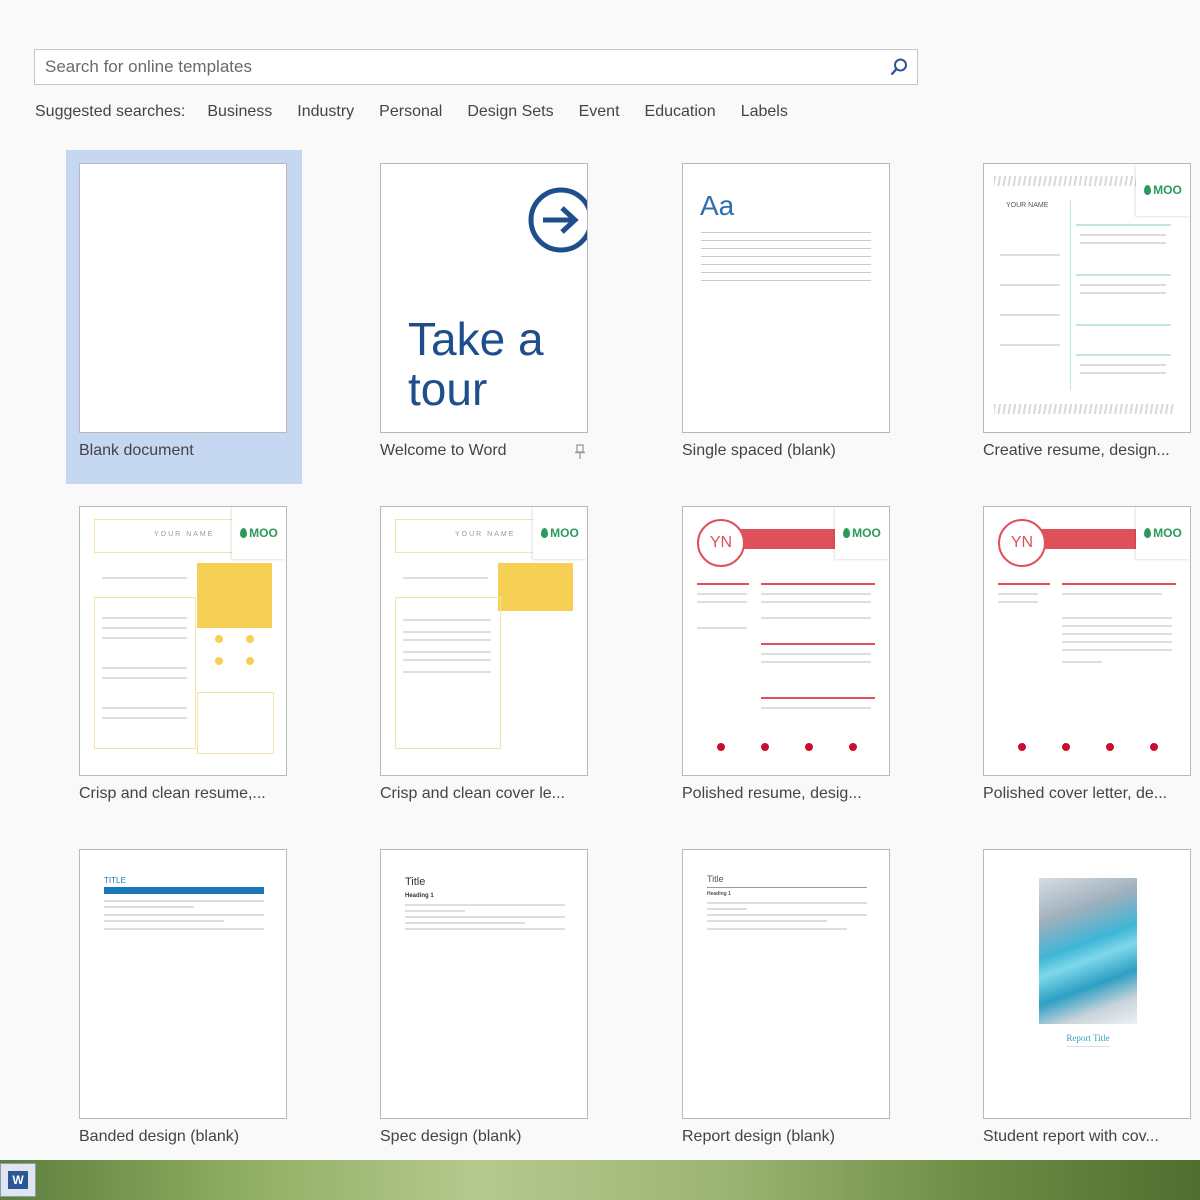 This screenshot has height=1200, width=1200. What do you see at coordinates (183, 984) in the screenshot?
I see `template-thumbnail: TITLE` at bounding box center [183, 984].